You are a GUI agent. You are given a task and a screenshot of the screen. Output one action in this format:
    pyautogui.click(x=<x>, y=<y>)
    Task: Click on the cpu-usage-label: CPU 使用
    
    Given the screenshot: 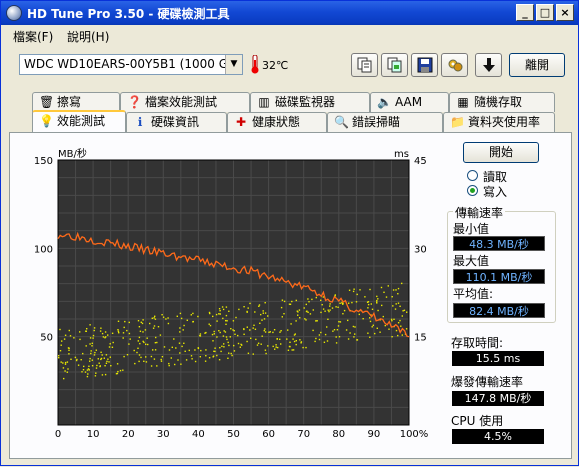 What is the action you would take?
    pyautogui.click(x=477, y=421)
    